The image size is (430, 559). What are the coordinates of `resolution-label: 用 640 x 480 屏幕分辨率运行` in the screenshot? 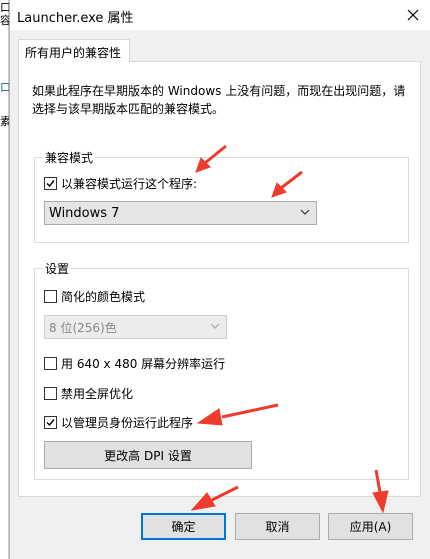 It's located at (143, 364).